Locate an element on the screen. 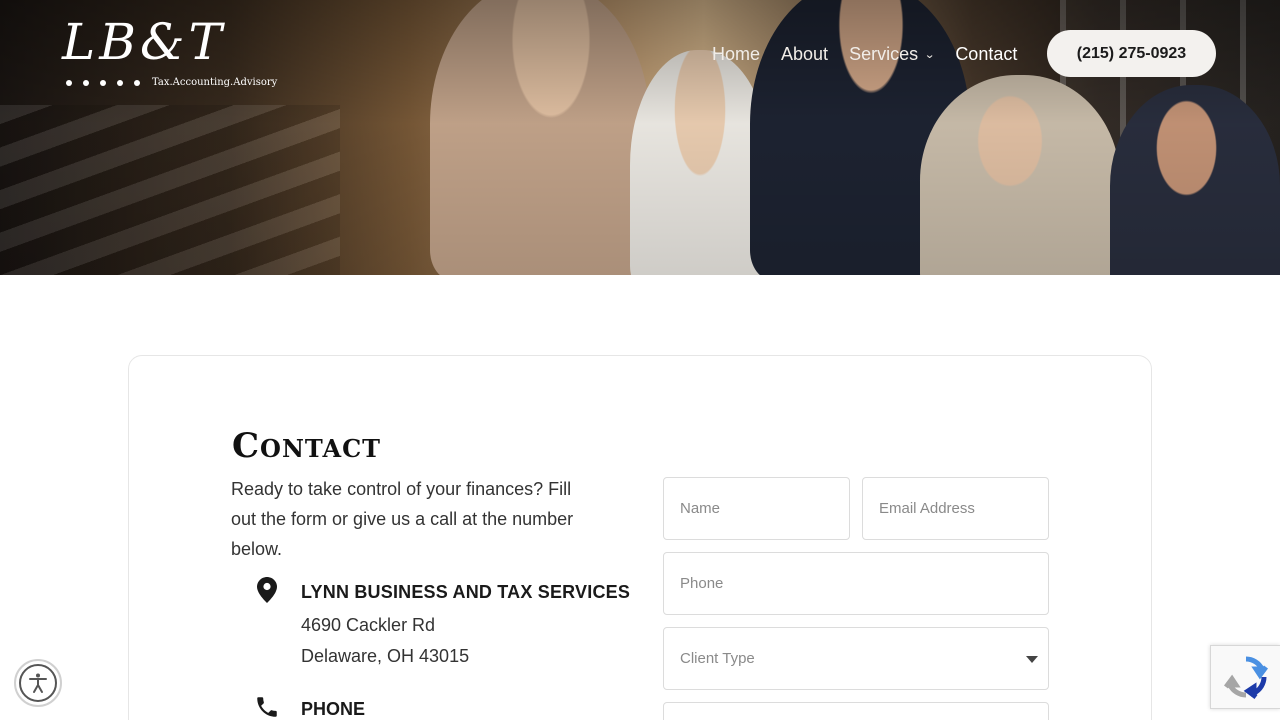  site-logo: LB&T Tax.Accounting.Advisory is located at coordinates (172, 54).